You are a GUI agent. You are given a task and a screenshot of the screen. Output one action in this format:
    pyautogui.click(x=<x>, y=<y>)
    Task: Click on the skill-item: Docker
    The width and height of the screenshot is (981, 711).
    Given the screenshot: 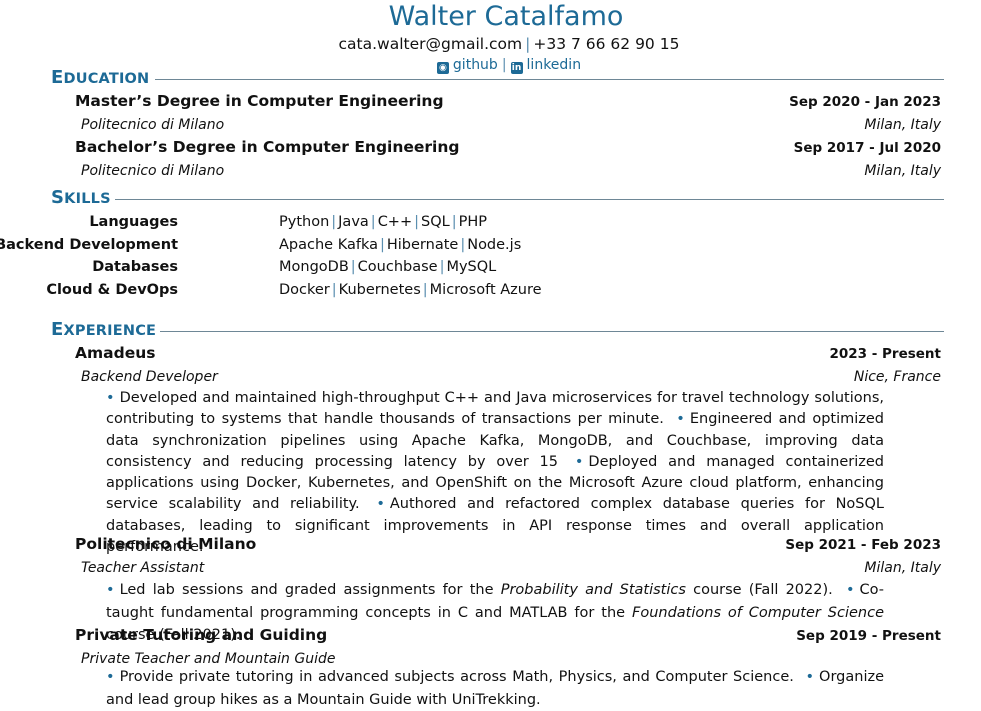 What is the action you would take?
    pyautogui.click(x=304, y=290)
    